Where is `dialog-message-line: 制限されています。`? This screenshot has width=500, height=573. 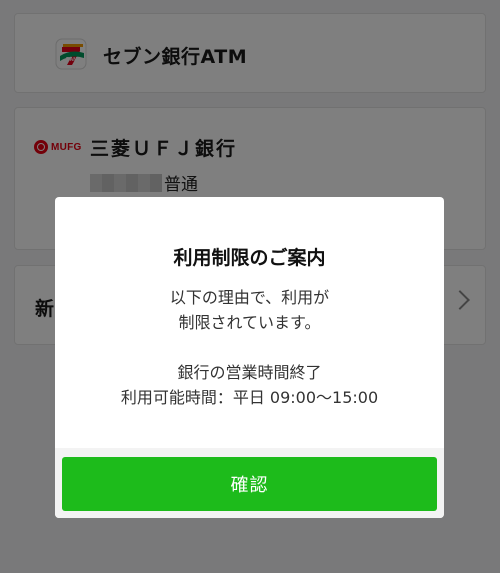 dialog-message-line: 制限されています。 is located at coordinates (249, 322).